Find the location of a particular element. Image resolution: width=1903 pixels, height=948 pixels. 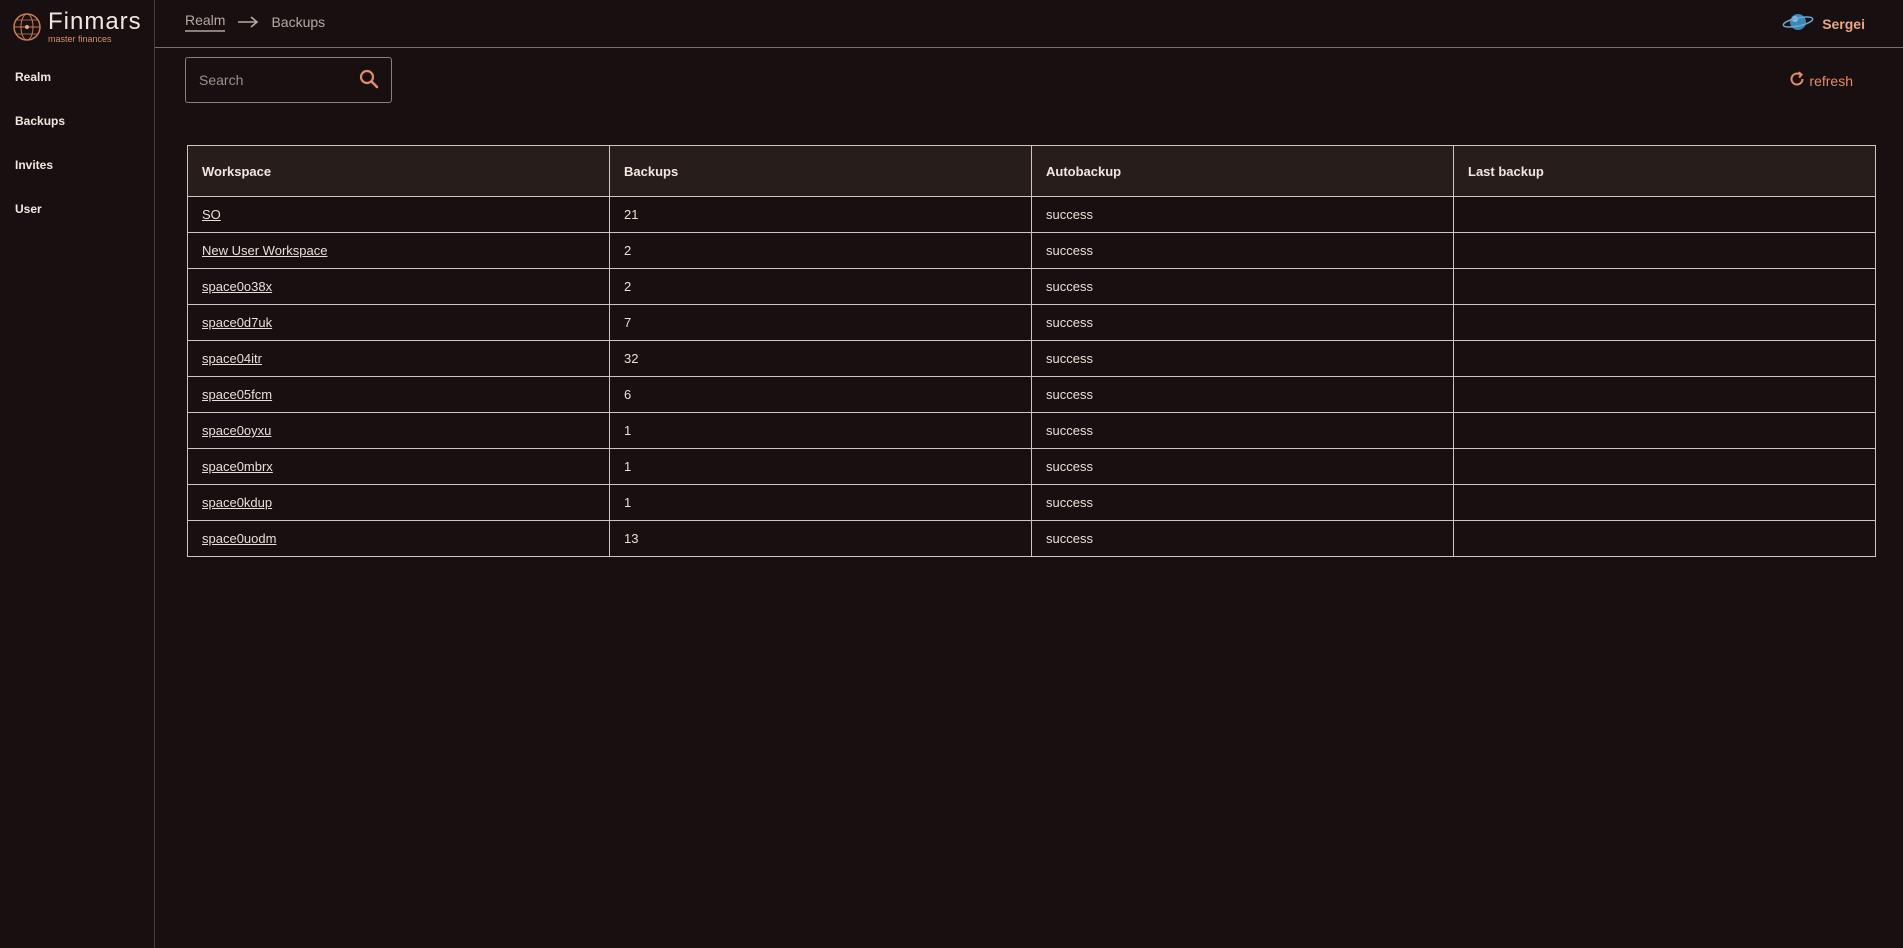

sidebar-item-realm: Realm is located at coordinates (40, 88).